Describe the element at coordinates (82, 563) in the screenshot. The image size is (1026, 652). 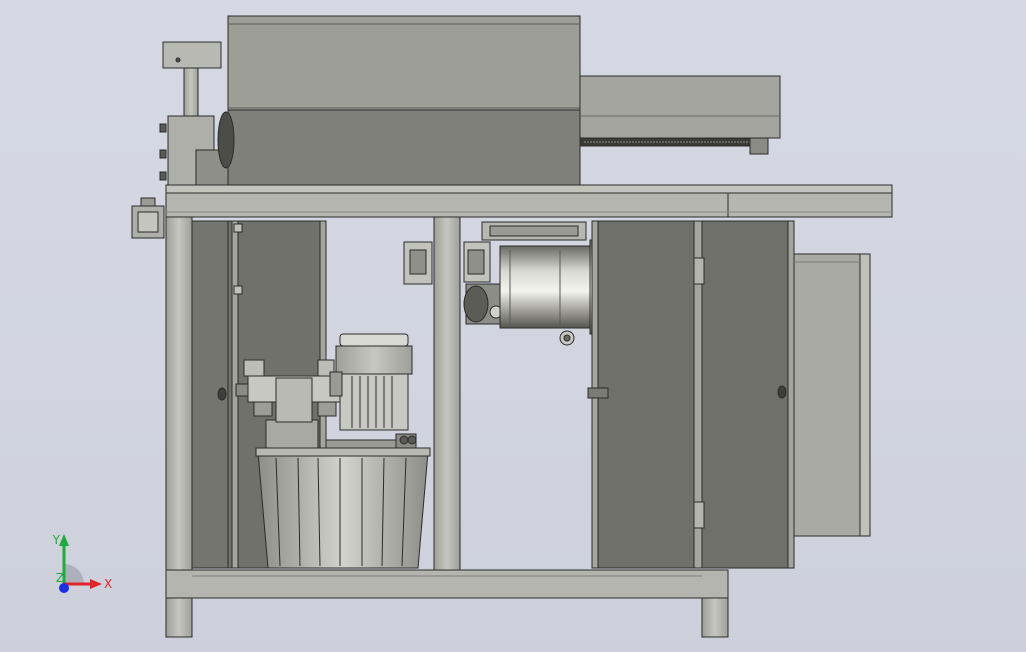
I see `axis-triad: Y X Z` at that location.